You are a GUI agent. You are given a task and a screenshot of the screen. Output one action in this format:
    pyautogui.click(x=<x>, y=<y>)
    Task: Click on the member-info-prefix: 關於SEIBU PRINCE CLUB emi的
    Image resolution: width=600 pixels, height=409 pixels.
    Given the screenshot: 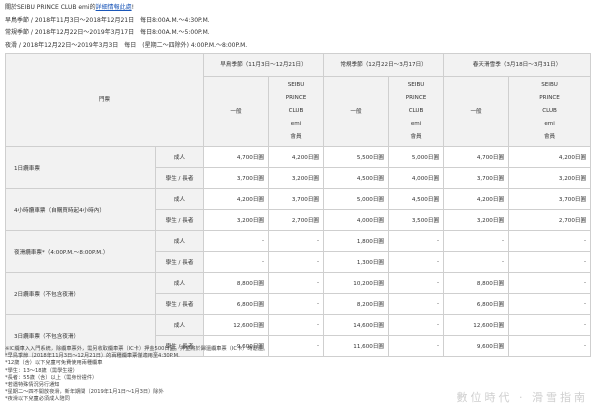 What is the action you would take?
    pyautogui.click(x=50, y=7)
    